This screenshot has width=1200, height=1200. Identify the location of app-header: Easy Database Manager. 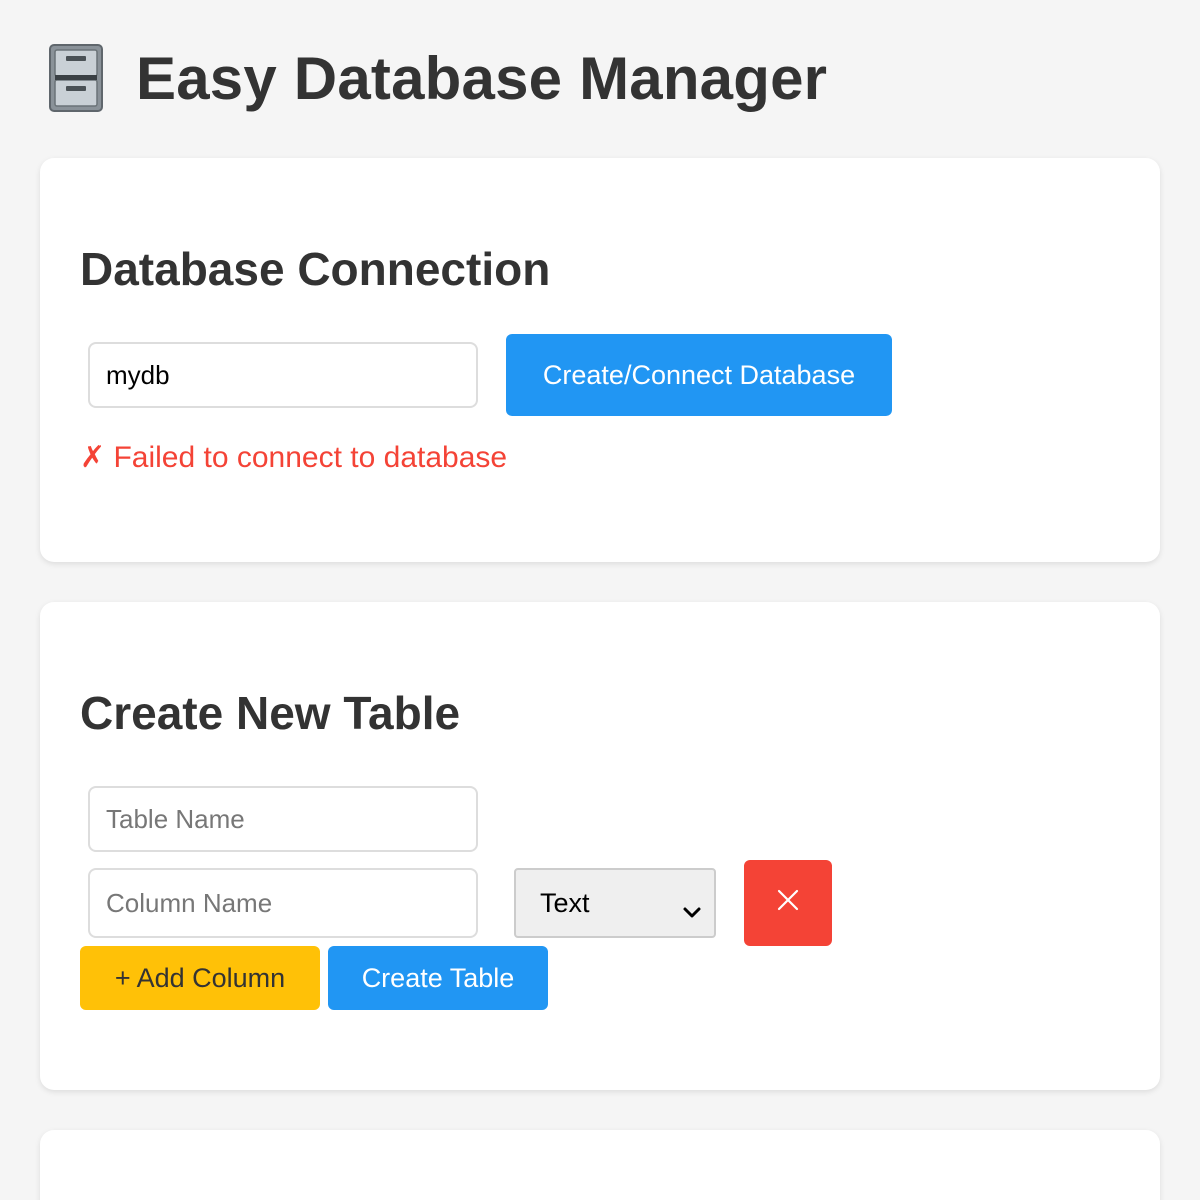
(437, 78).